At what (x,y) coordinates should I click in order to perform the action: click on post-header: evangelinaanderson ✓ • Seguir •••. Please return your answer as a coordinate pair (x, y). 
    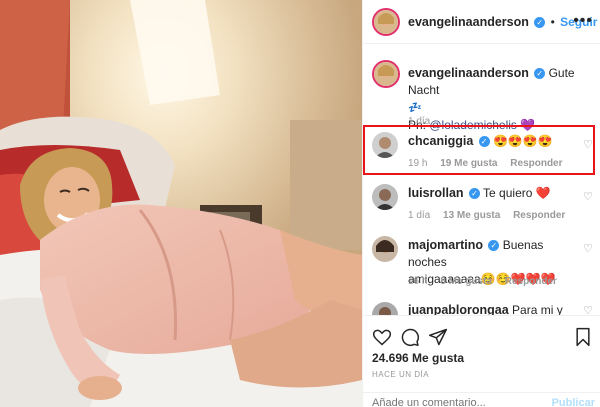
    Looking at the image, I should click on (481, 22).